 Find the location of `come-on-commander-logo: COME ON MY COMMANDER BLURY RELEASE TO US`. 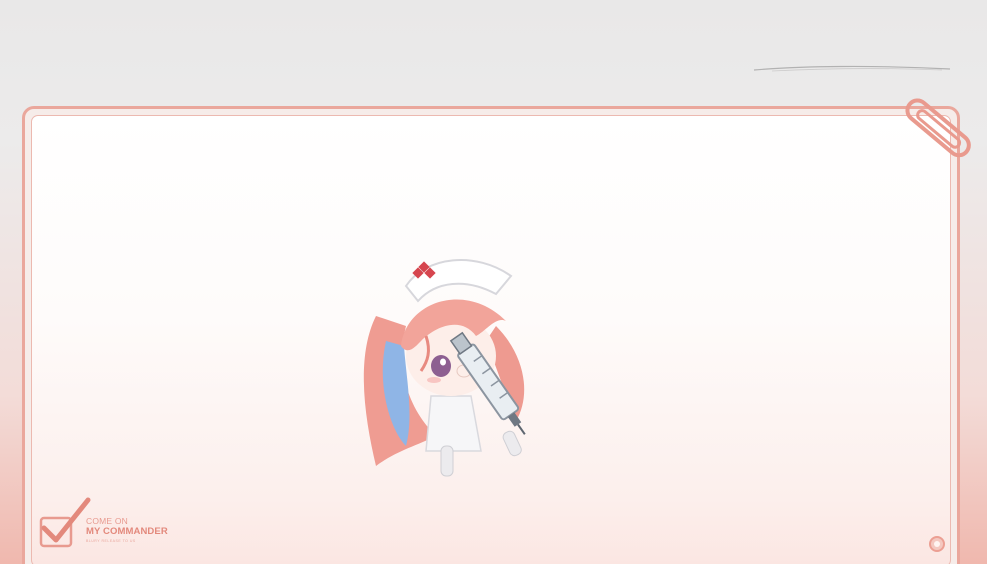

come-on-commander-logo: COME ON MY COMMANDER BLURY RELEASE TO US is located at coordinates (118, 524).